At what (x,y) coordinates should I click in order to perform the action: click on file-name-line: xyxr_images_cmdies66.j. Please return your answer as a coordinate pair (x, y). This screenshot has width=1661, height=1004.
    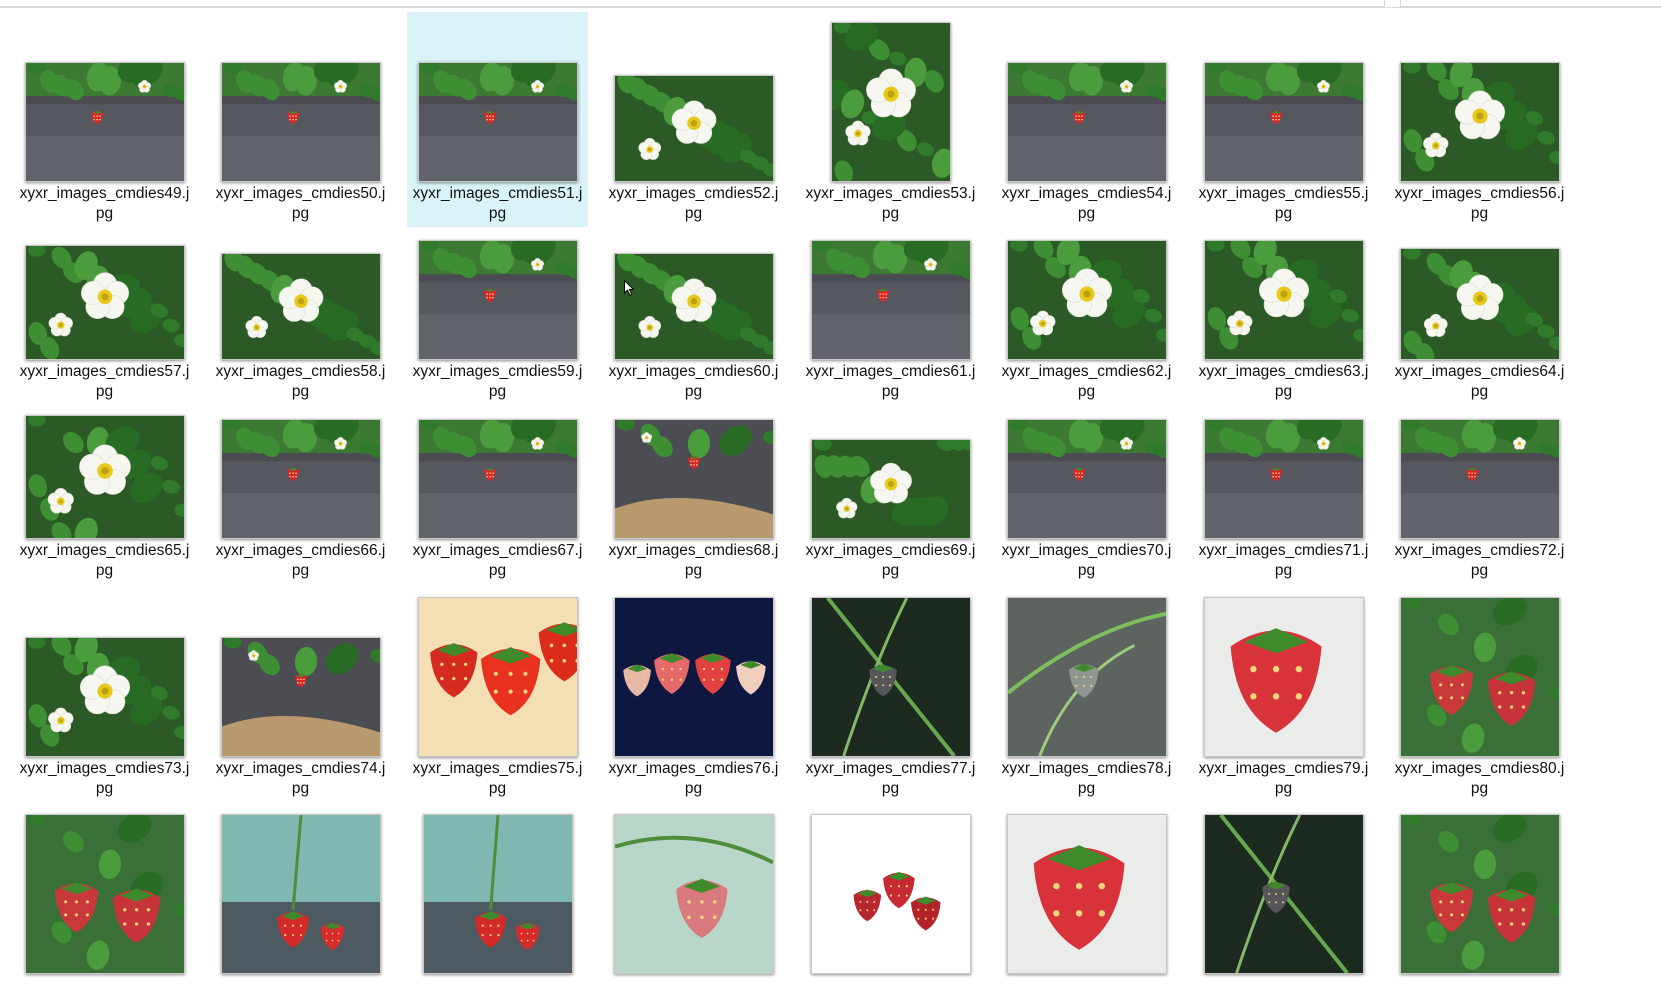
    Looking at the image, I should click on (300, 550).